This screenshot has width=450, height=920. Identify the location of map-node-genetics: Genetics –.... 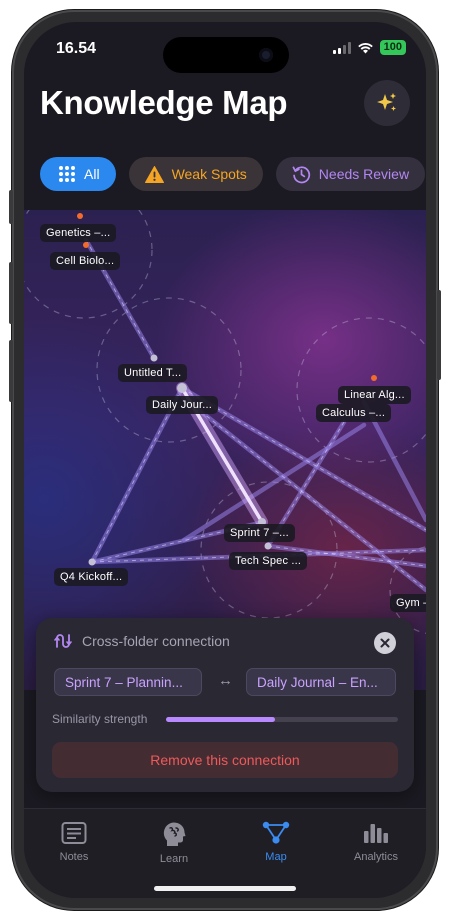
(78, 233).